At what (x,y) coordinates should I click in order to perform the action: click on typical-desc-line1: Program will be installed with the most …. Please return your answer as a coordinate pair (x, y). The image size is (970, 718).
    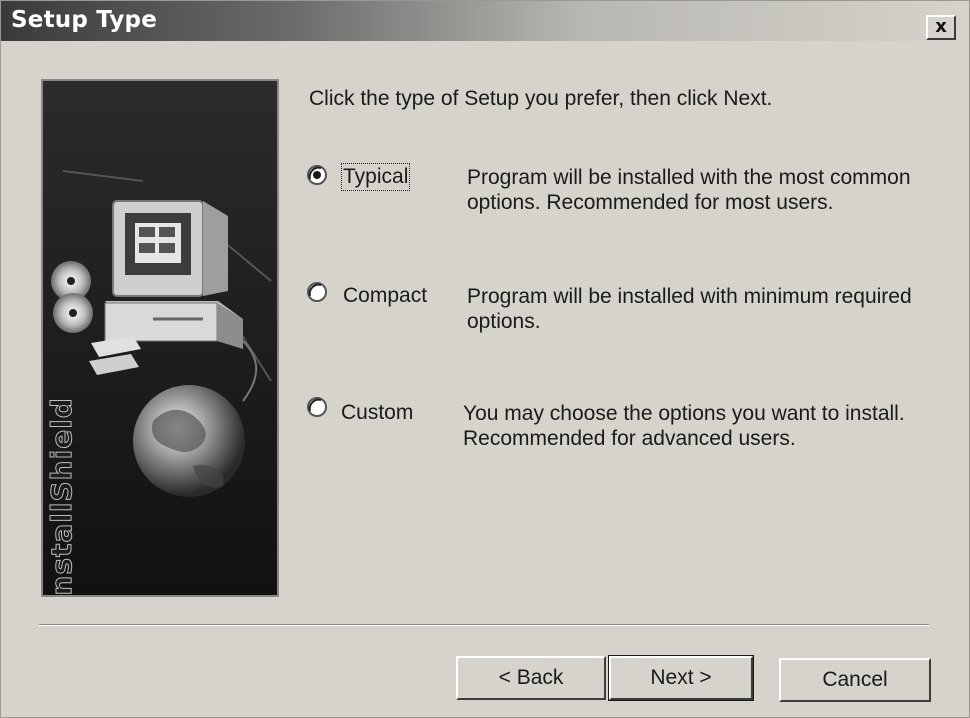
    Looking at the image, I should click on (689, 177).